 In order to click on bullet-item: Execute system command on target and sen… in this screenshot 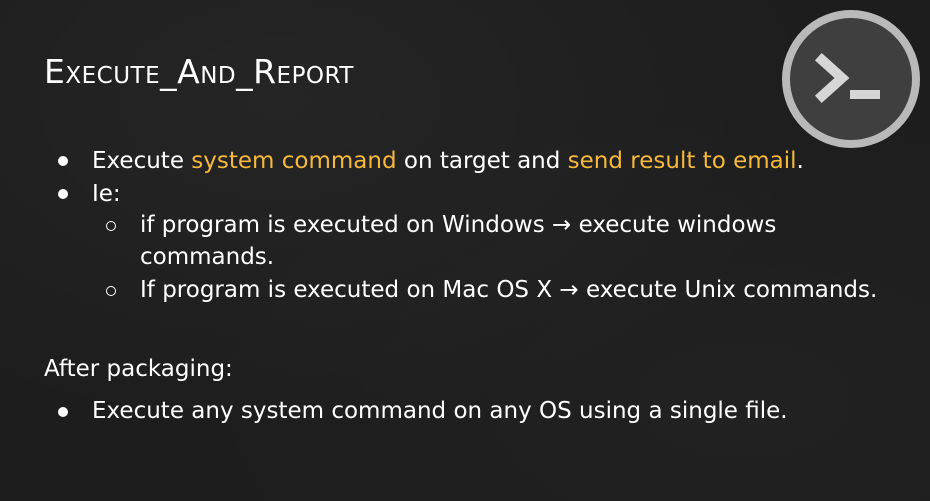, I will do `click(448, 161)`.